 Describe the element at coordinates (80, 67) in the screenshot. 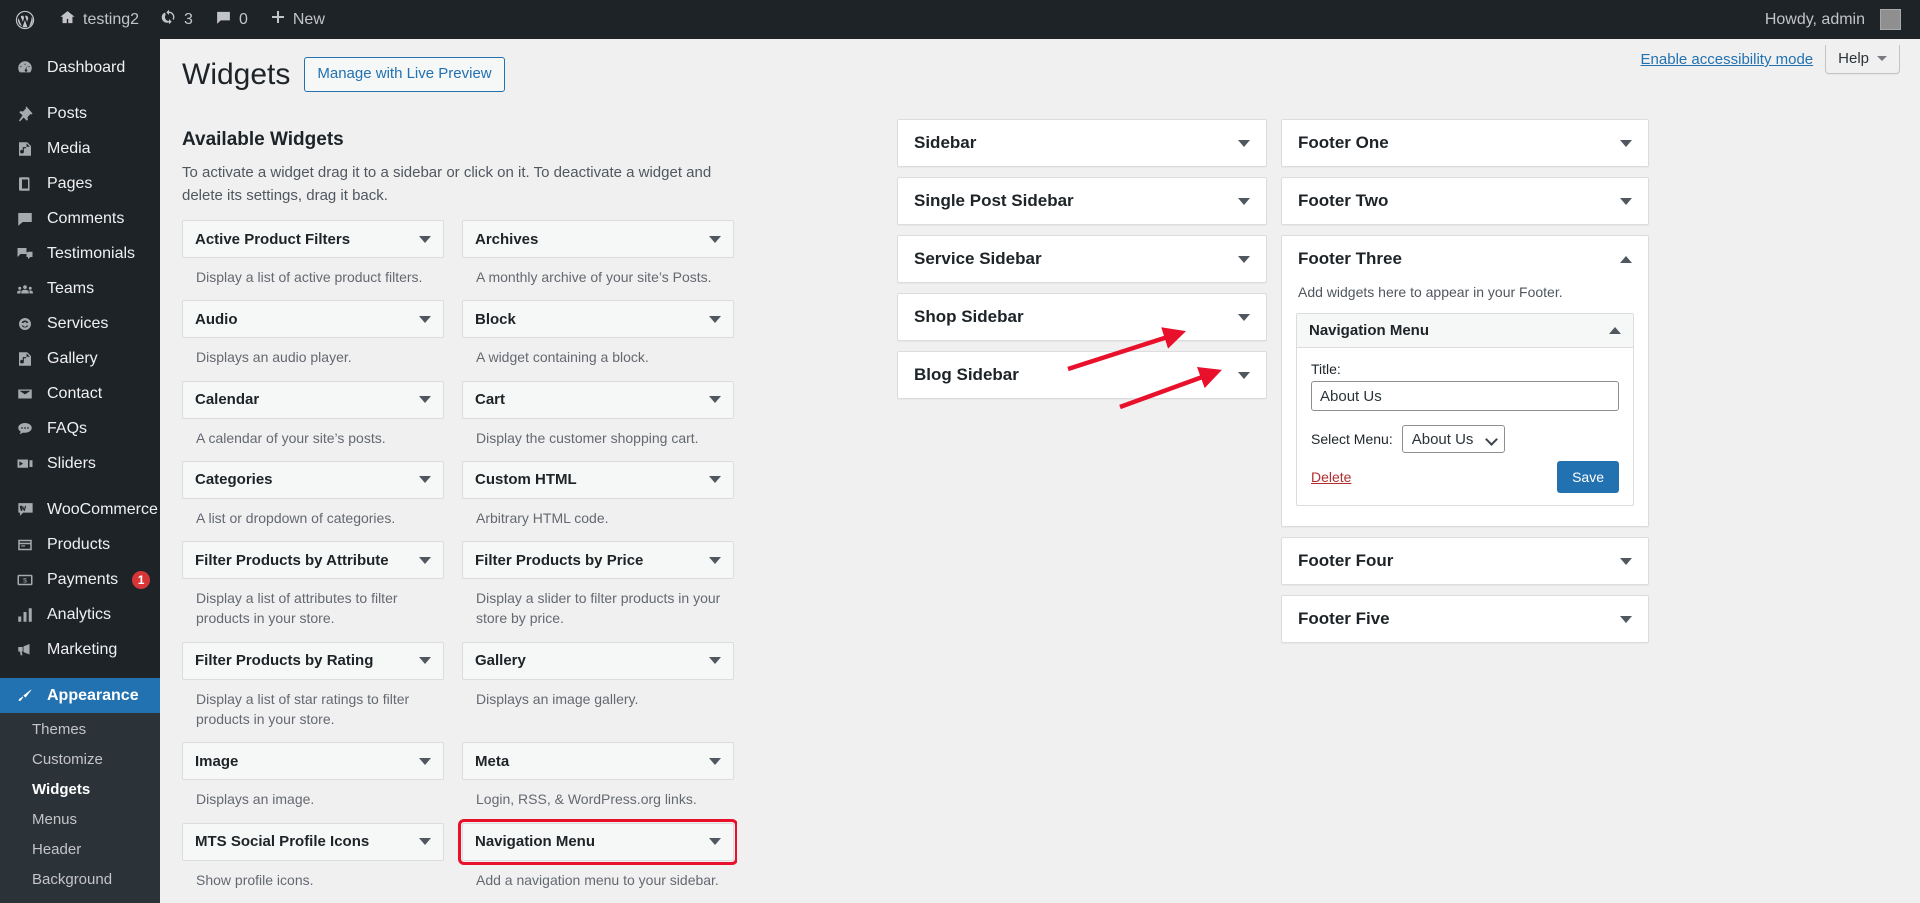

I see `sidebar-item-dashboard: Dashboard` at that location.